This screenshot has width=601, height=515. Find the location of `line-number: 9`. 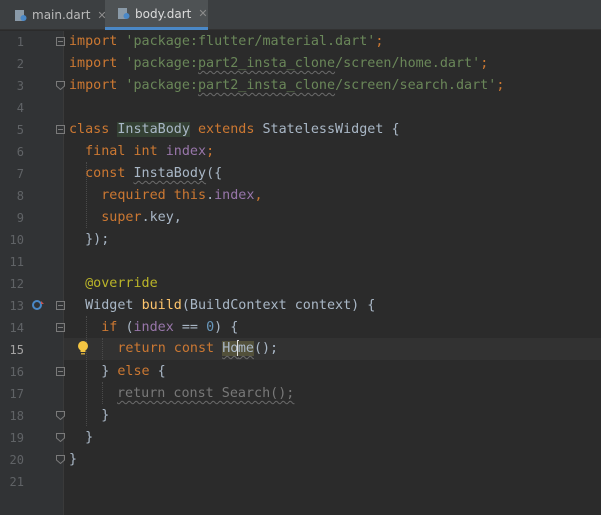

line-number: 9 is located at coordinates (20, 218).